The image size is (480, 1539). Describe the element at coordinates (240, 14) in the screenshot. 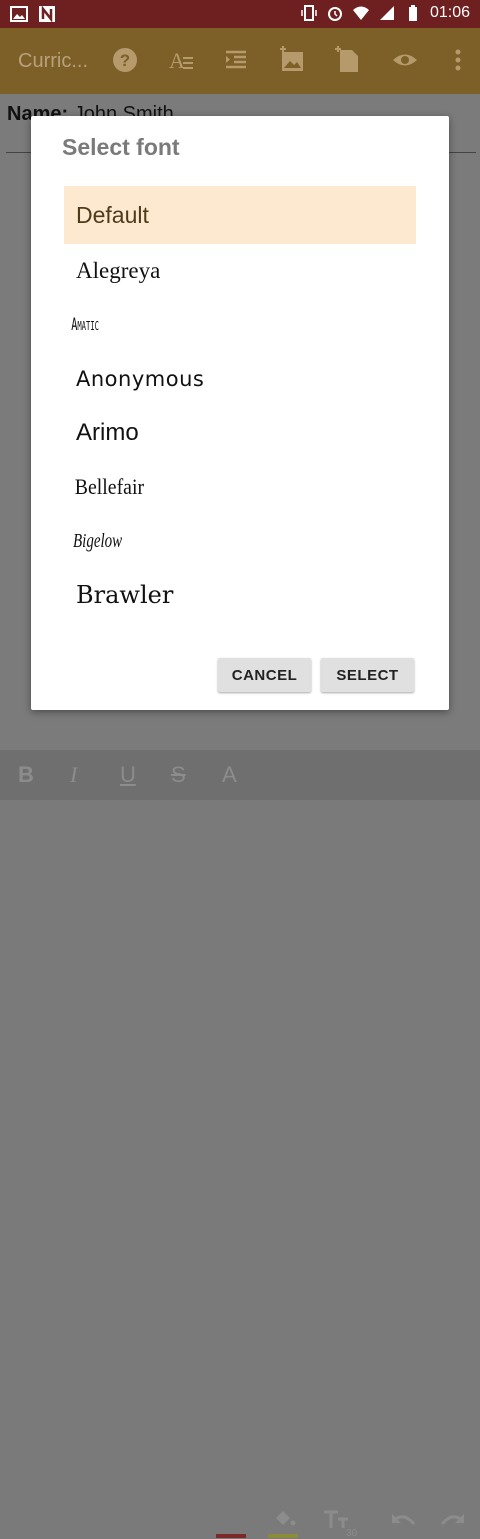

I see `status-bar: 01:06` at that location.